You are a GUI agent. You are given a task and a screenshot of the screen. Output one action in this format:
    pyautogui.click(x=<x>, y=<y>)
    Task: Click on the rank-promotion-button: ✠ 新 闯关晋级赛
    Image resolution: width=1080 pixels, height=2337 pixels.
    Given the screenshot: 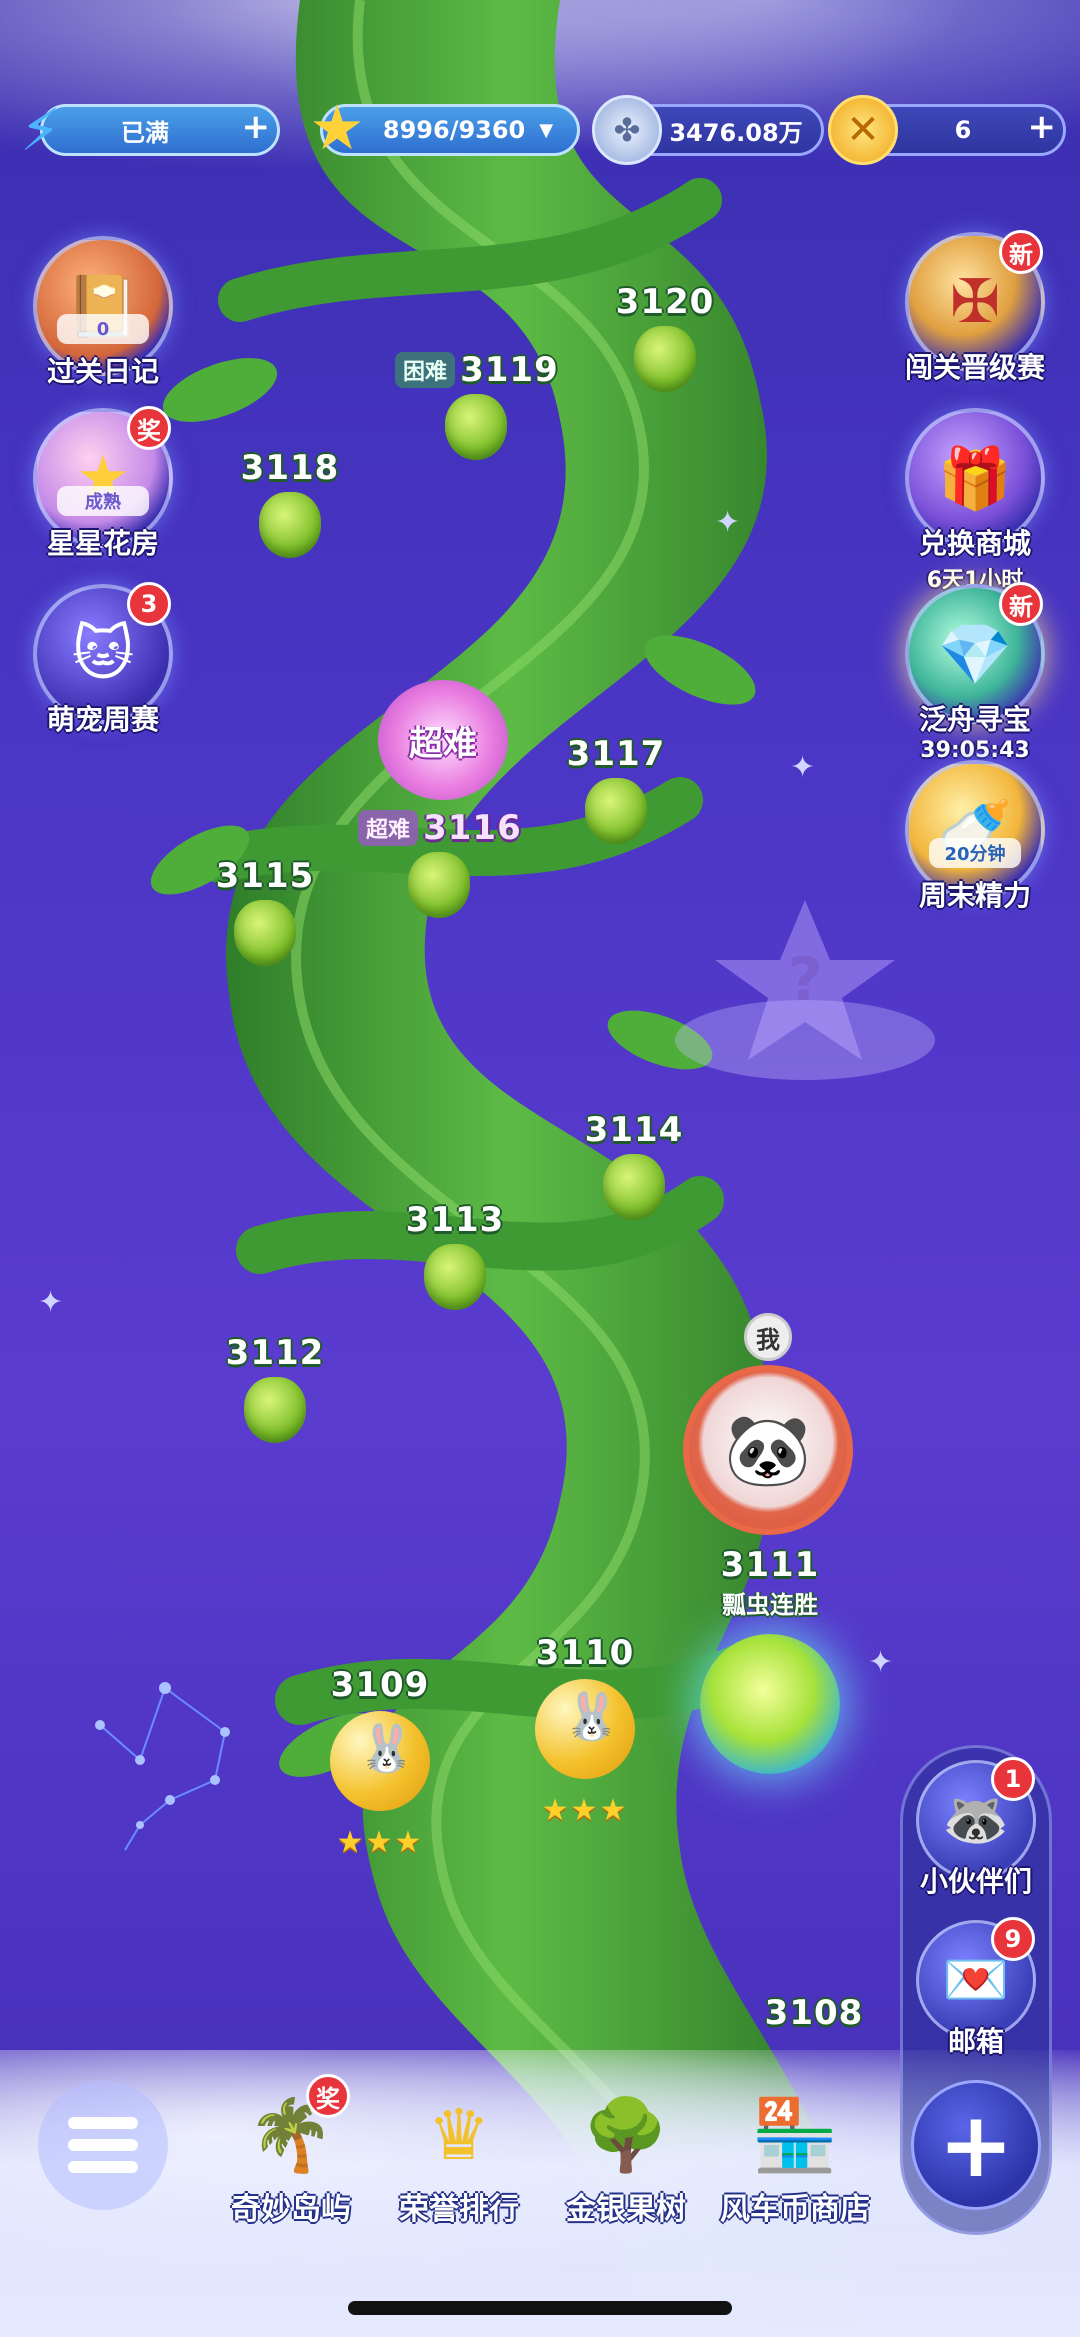 What is the action you would take?
    pyautogui.click(x=975, y=308)
    